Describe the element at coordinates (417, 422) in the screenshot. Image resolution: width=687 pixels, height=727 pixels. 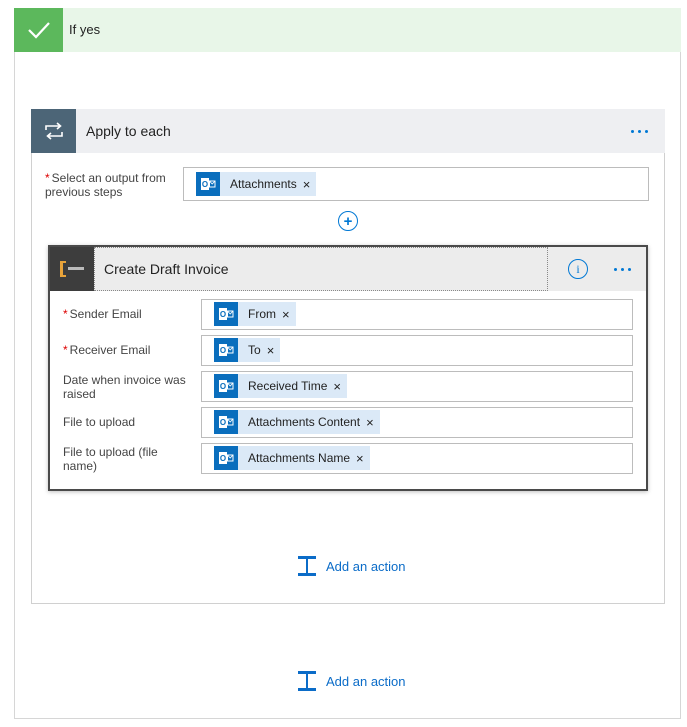
I see `file-upload-field: O Attachments Content ×` at that location.